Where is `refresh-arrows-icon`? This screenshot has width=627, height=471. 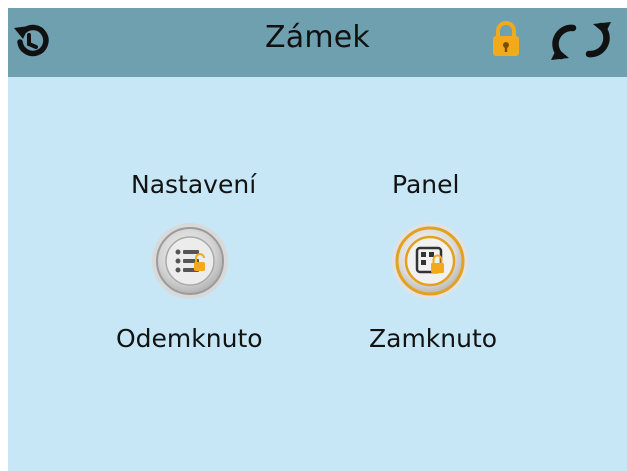
refresh-arrows-icon is located at coordinates (582, 41).